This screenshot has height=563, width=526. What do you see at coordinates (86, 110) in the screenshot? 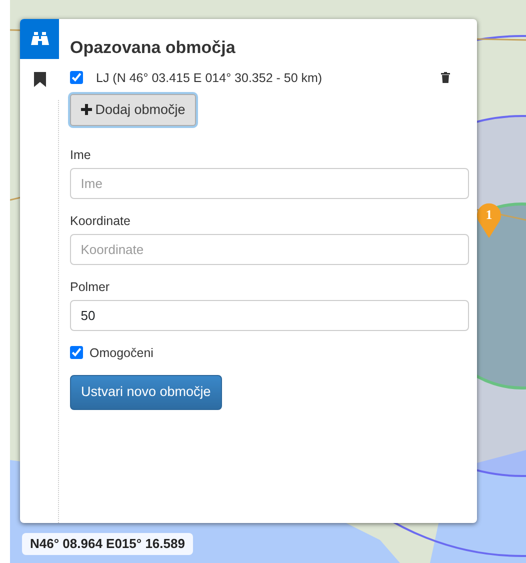
I see `plus-icon` at bounding box center [86, 110].